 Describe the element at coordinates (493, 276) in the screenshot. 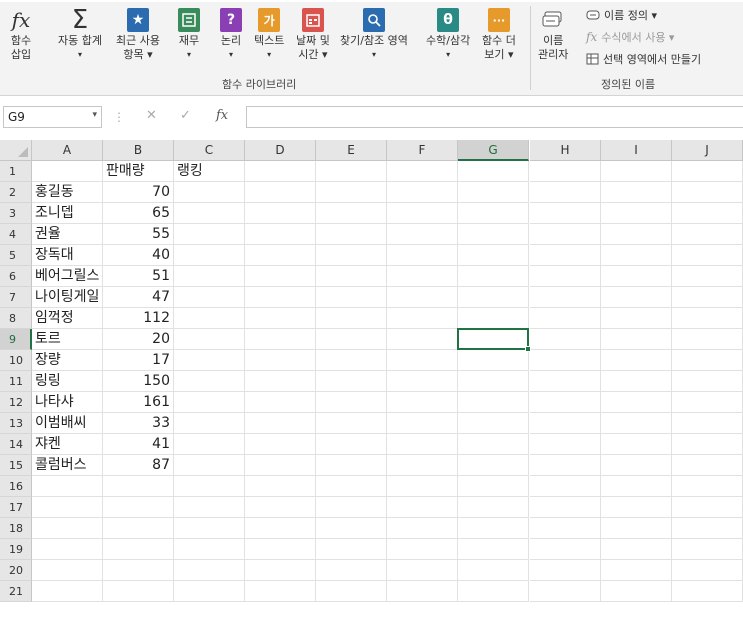

I see `cell-g6` at that location.